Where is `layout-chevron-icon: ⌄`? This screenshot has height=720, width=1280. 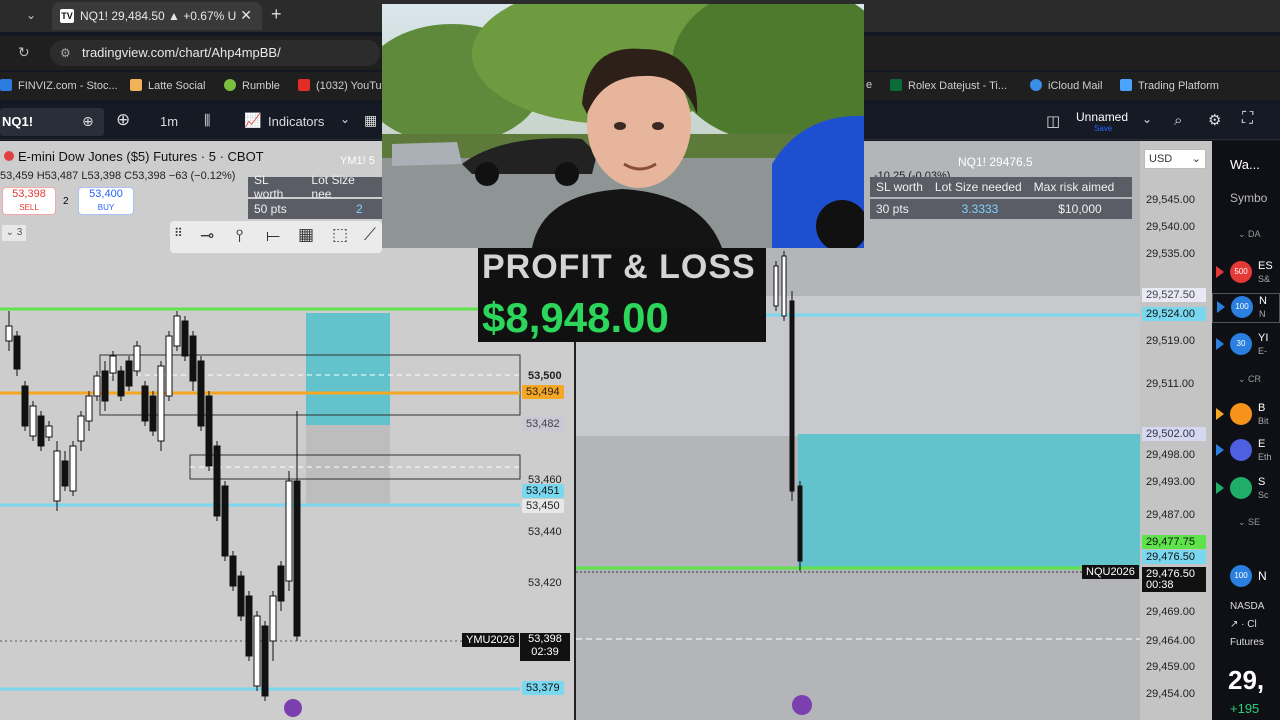
layout-chevron-icon: ⌄ is located at coordinates (1147, 119).